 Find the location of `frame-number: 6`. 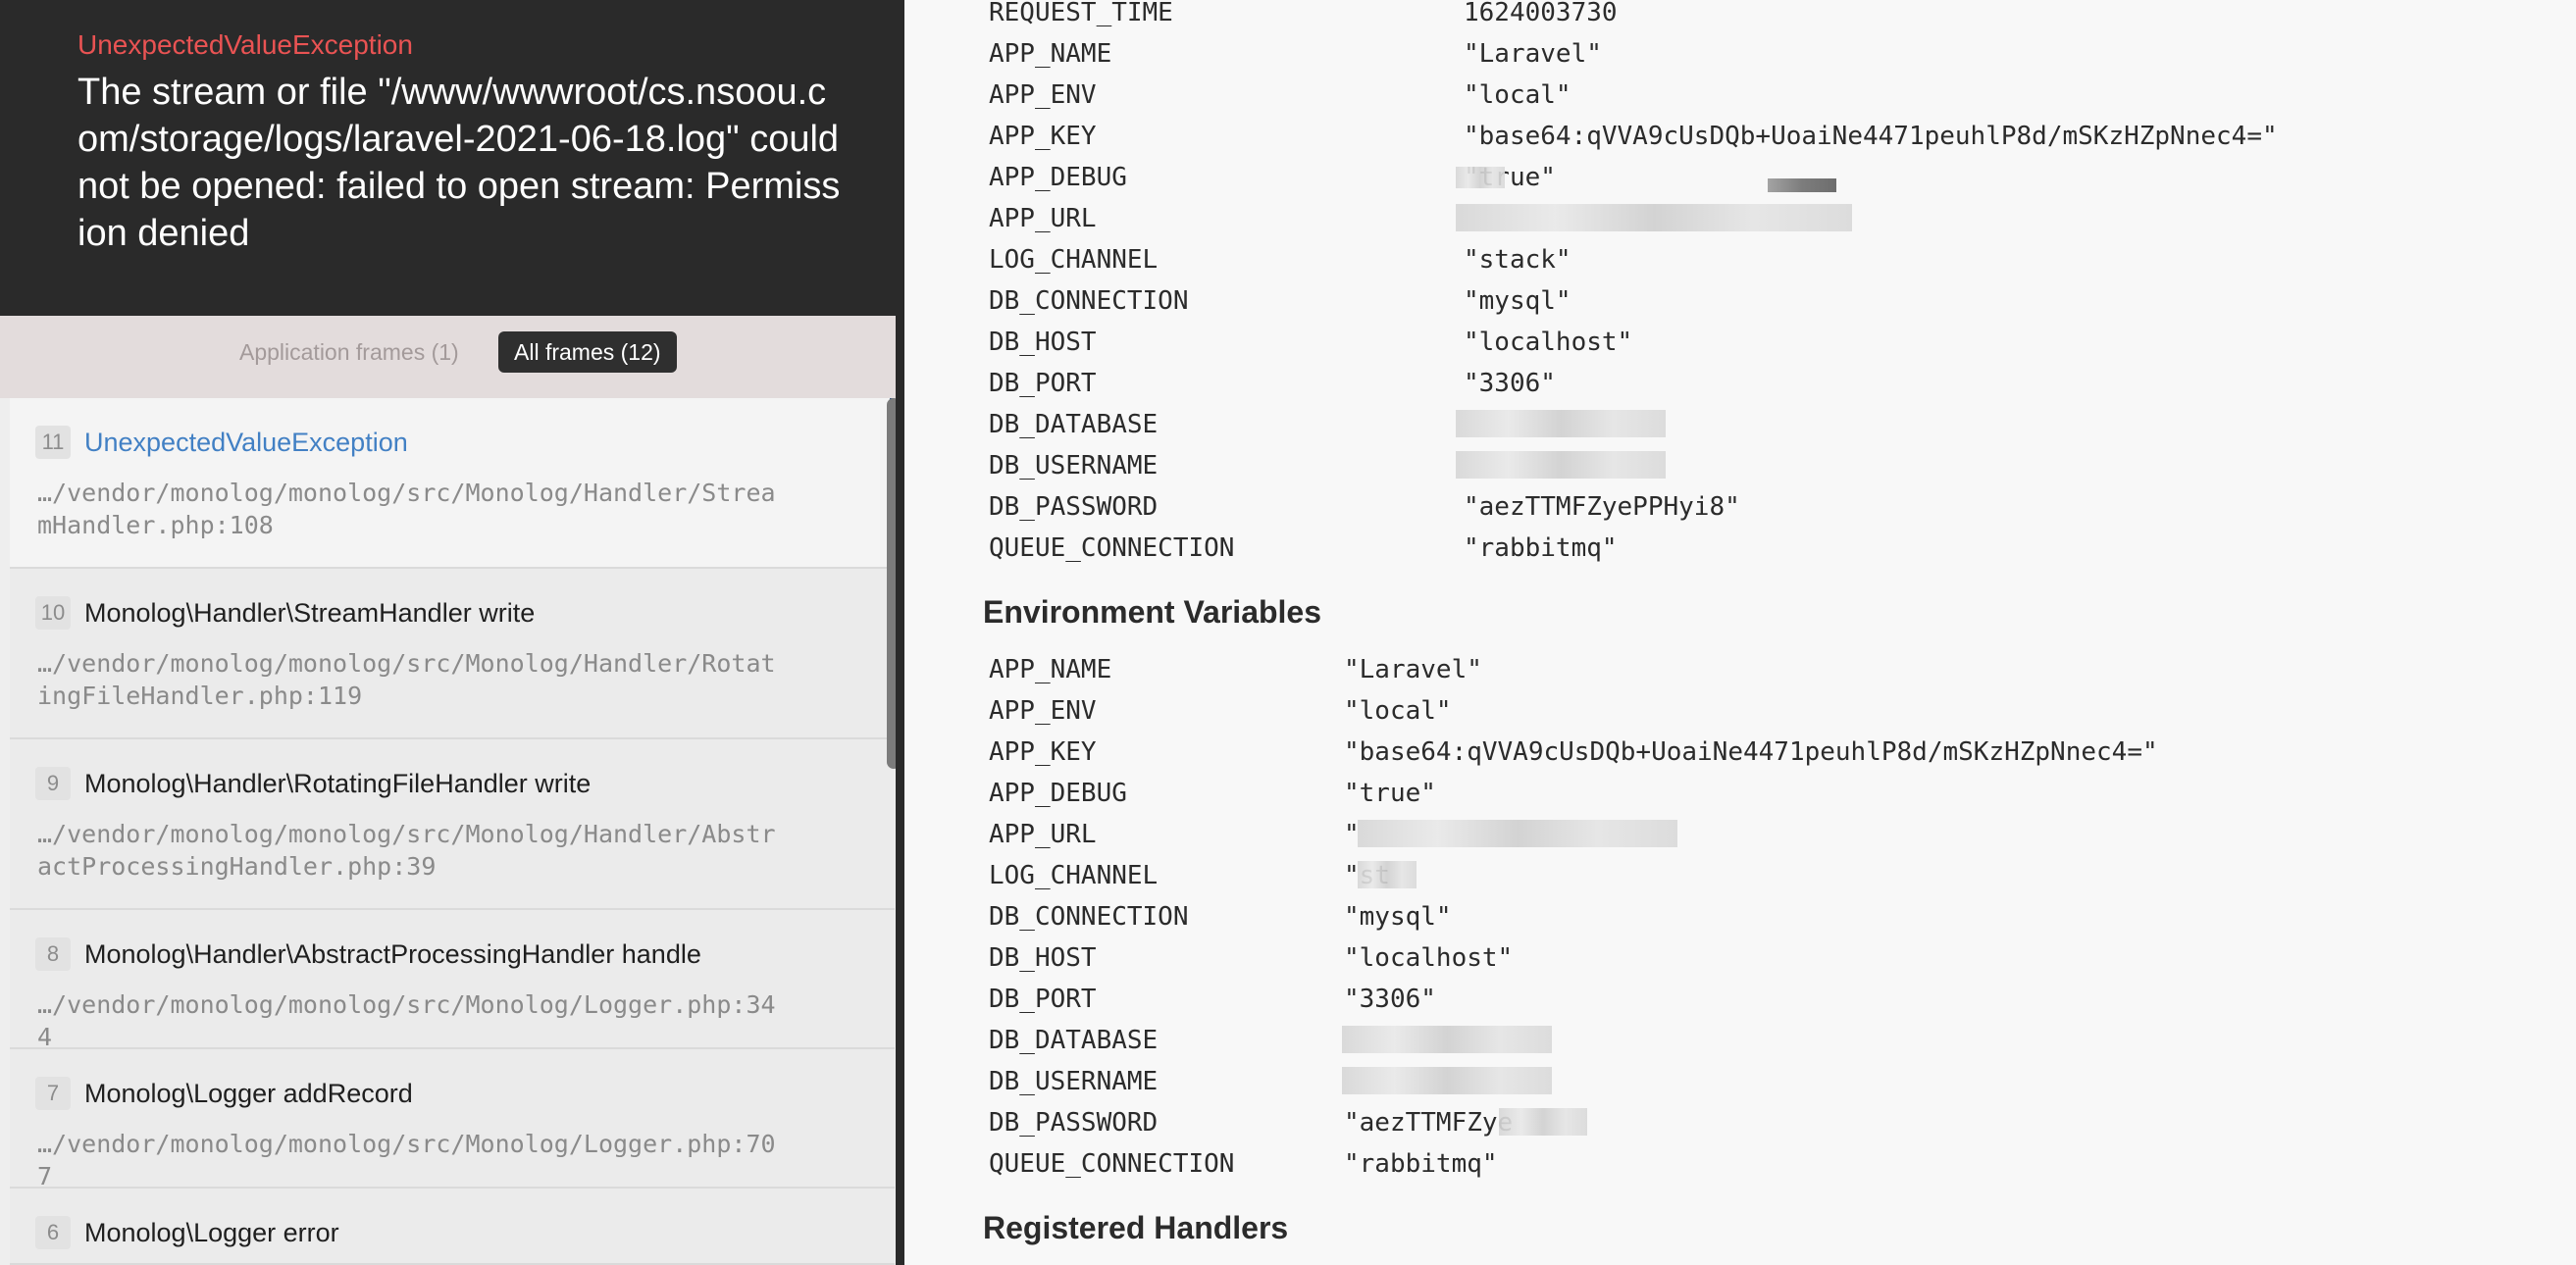

frame-number: 6 is located at coordinates (53, 1232).